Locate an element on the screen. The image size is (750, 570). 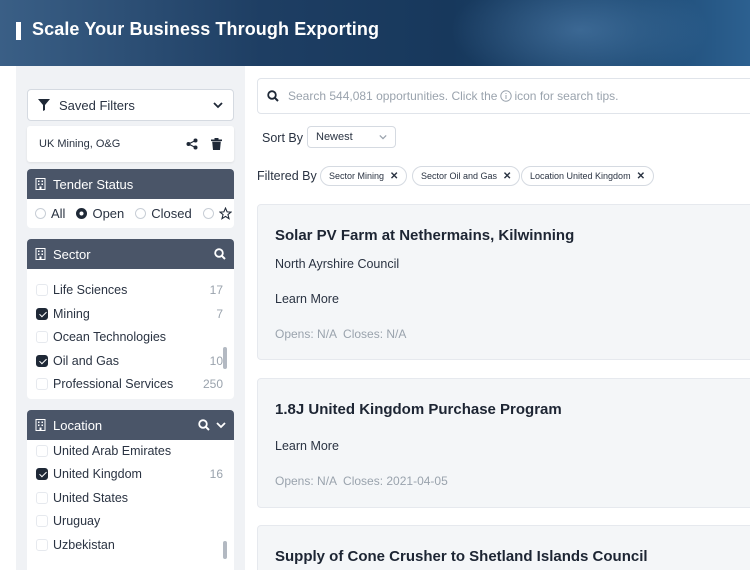
radio-closed is located at coordinates (141, 213).